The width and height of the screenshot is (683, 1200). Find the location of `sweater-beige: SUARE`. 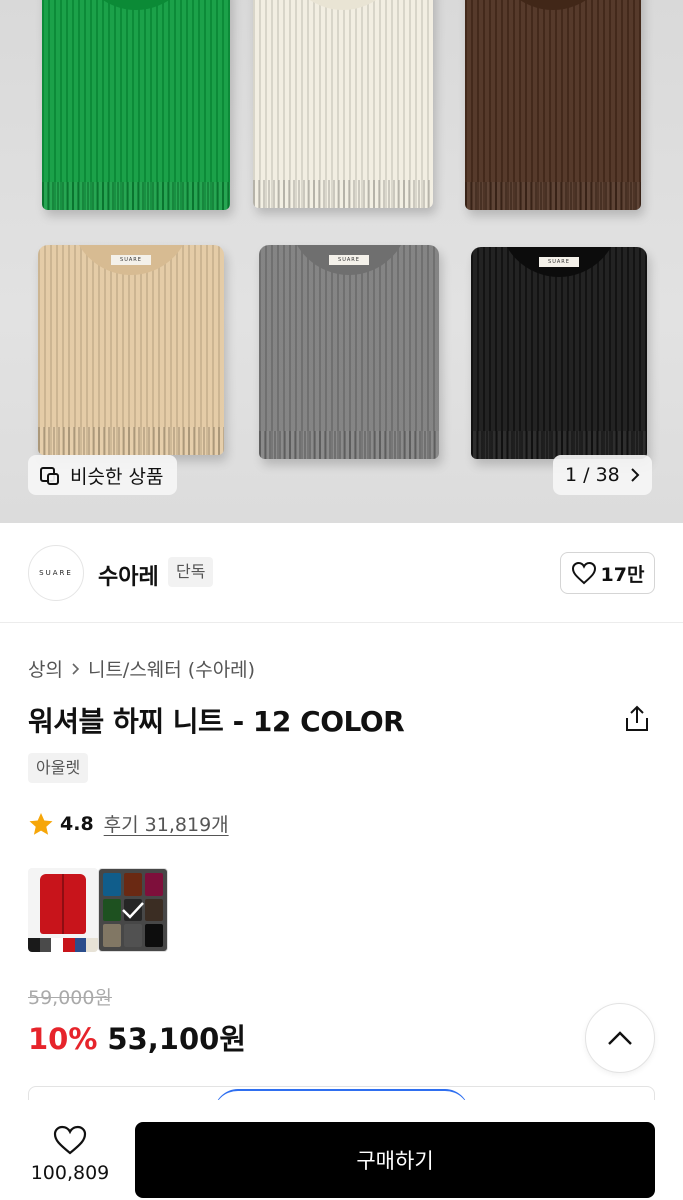

sweater-beige: SUARE is located at coordinates (131, 350).